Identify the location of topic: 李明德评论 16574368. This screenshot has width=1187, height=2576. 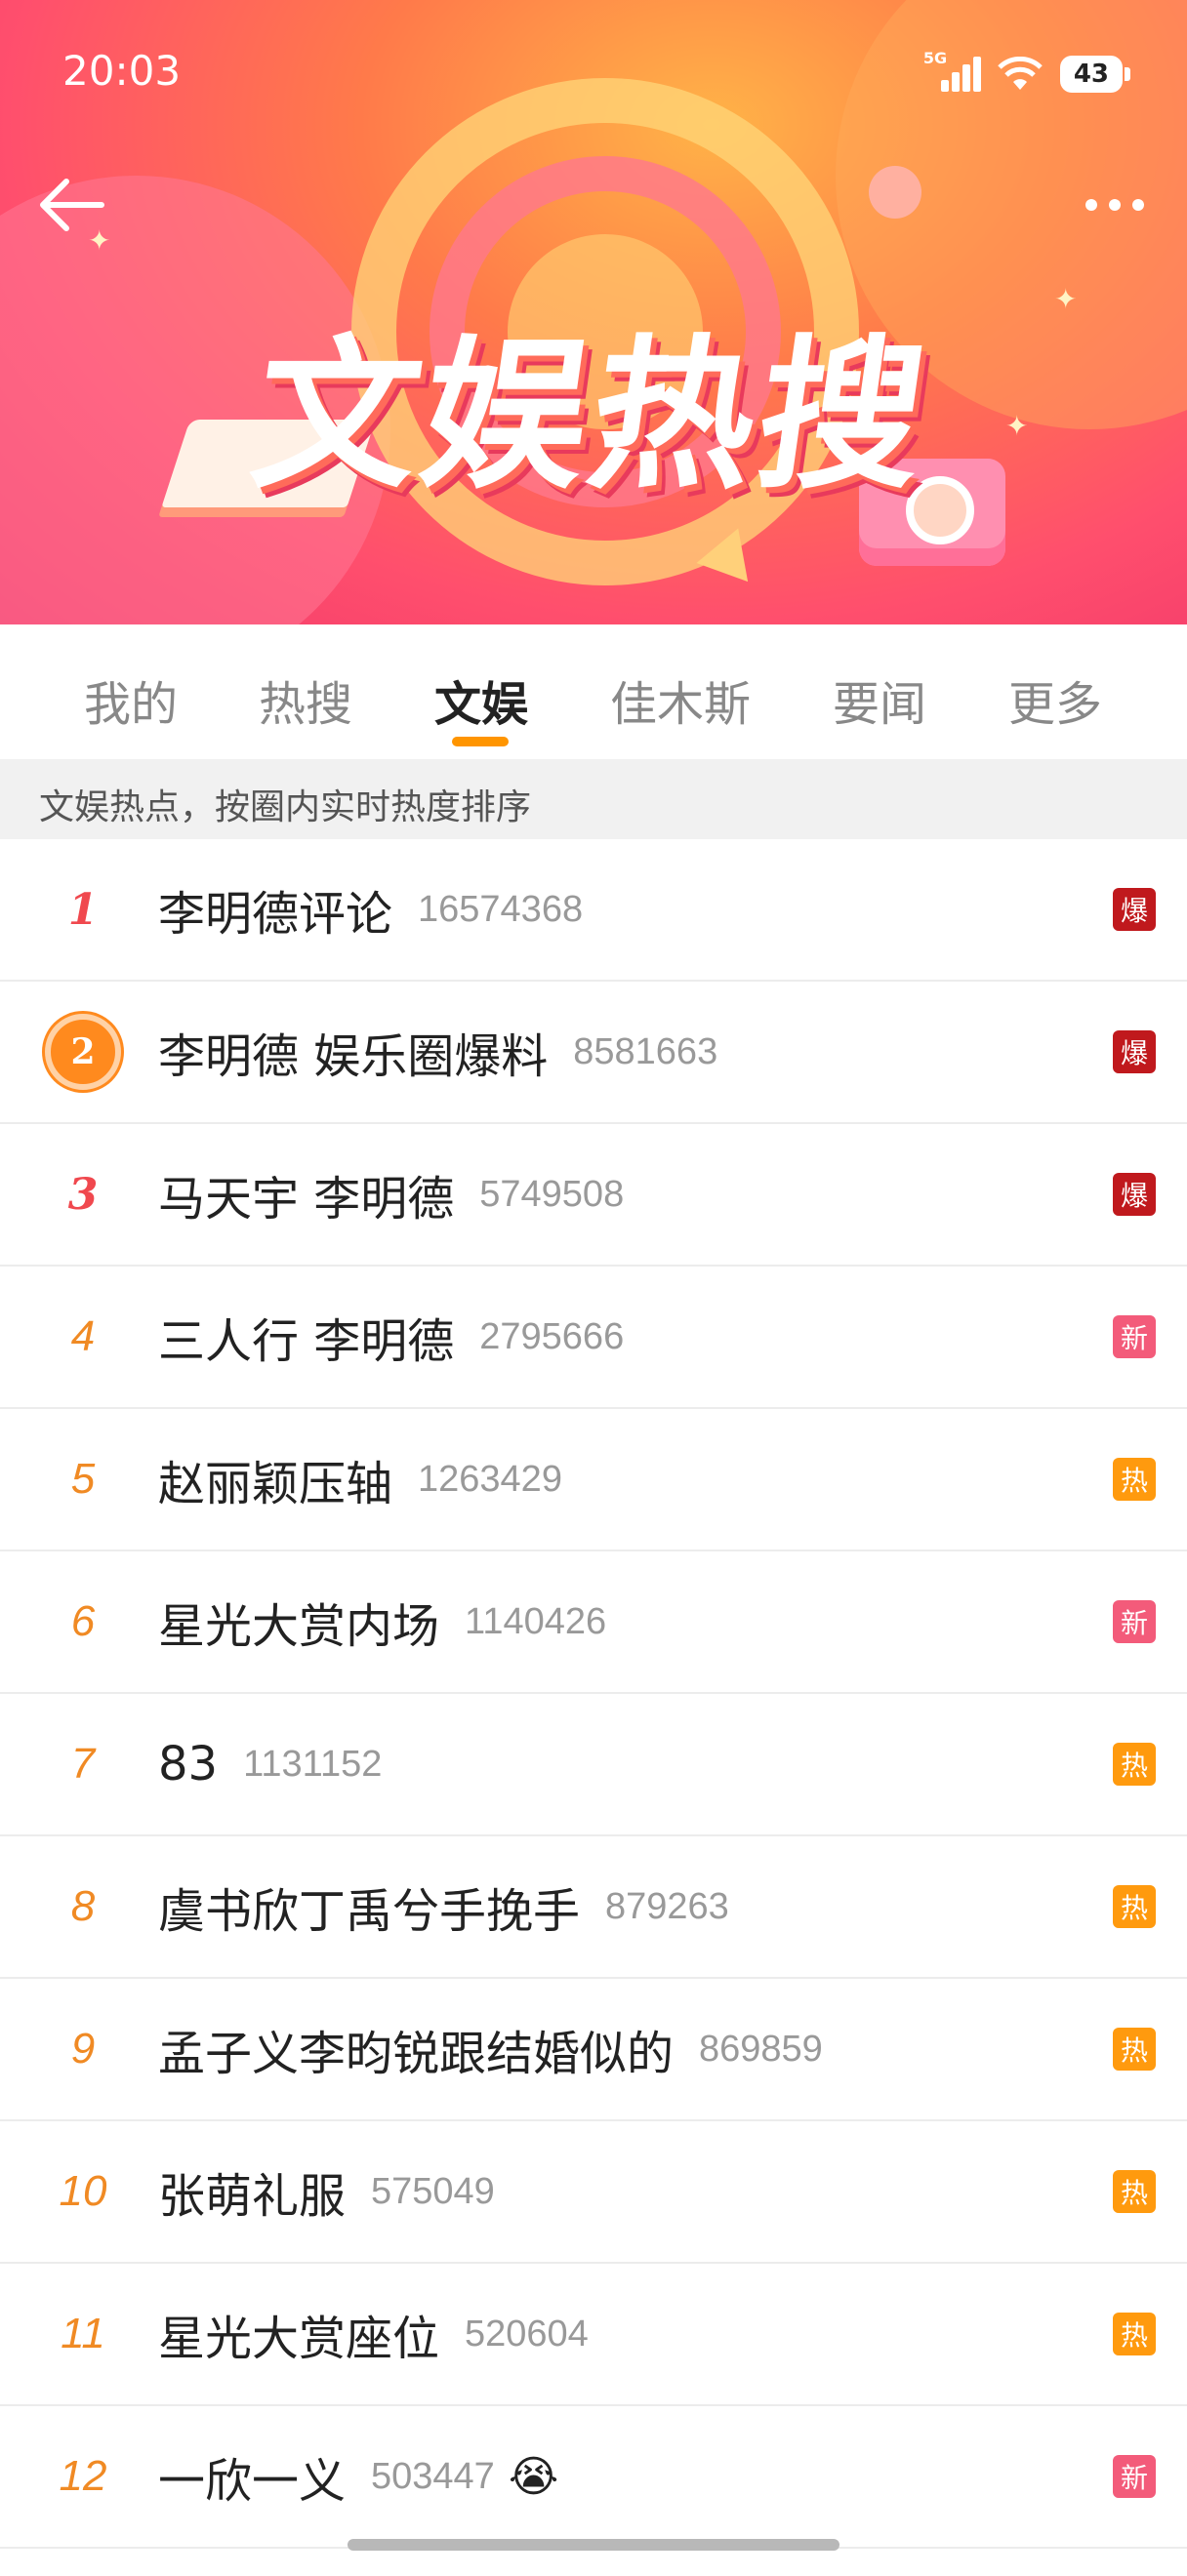
(370, 909).